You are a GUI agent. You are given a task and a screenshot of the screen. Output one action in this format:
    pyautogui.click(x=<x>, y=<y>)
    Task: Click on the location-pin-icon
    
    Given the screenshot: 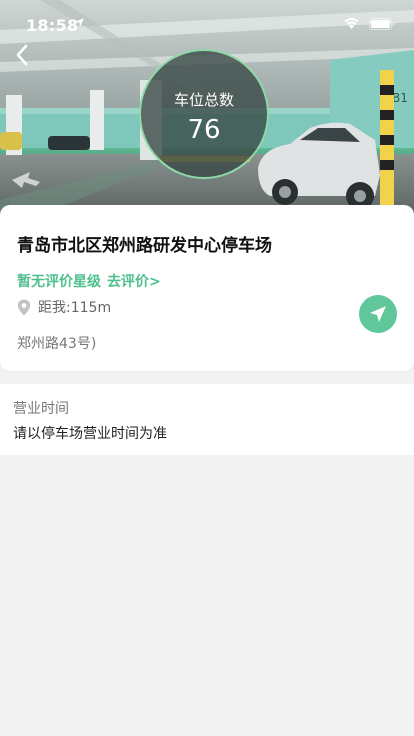 What is the action you would take?
    pyautogui.click(x=24, y=307)
    